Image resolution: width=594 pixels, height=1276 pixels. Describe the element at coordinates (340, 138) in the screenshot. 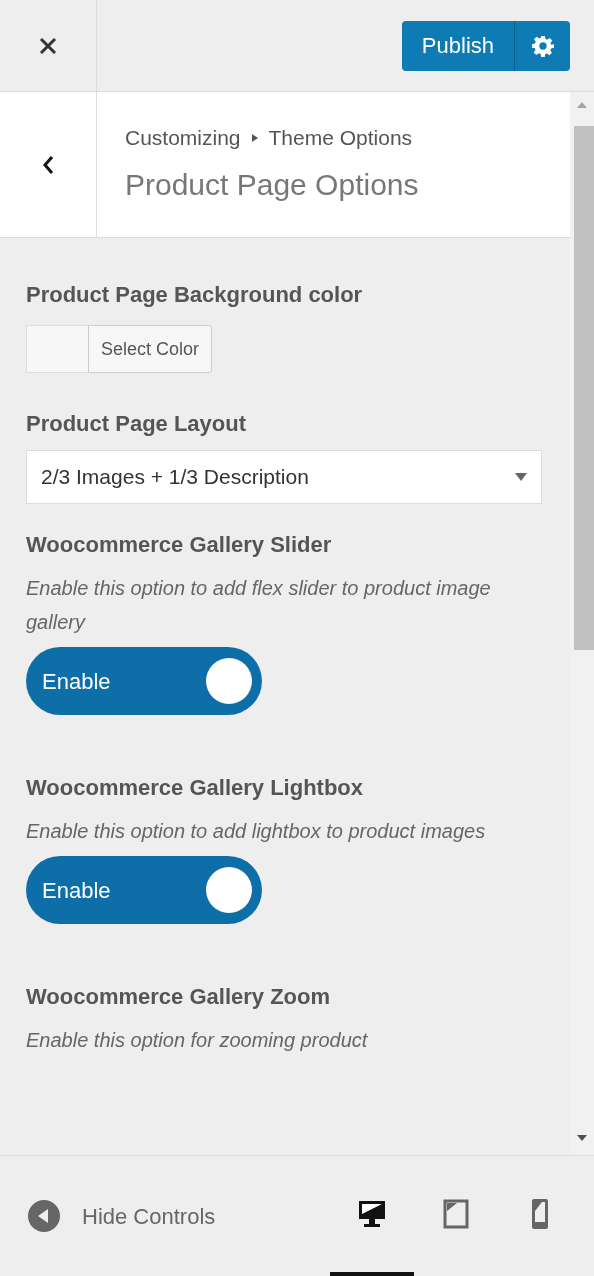

I see `breadcrumb-text: Theme Options` at that location.